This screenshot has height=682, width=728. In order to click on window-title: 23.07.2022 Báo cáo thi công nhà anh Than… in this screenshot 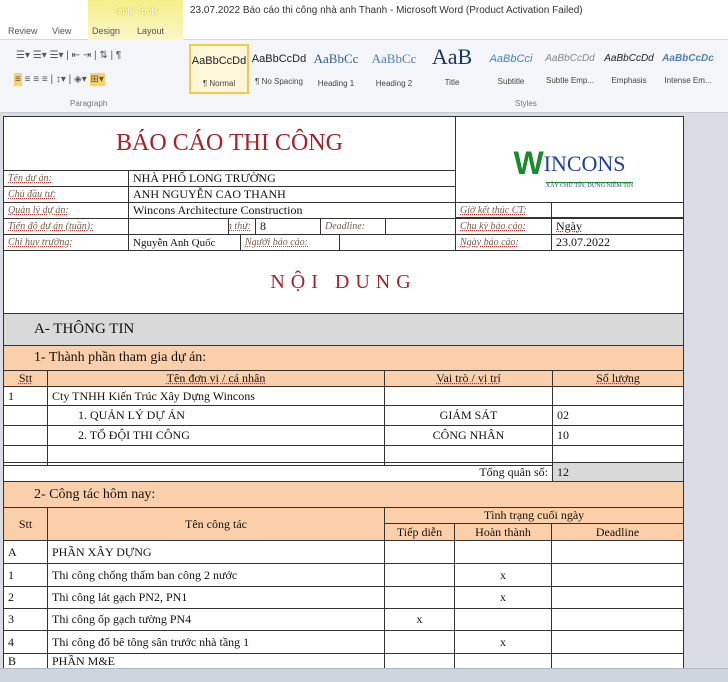, I will do `click(386, 10)`.